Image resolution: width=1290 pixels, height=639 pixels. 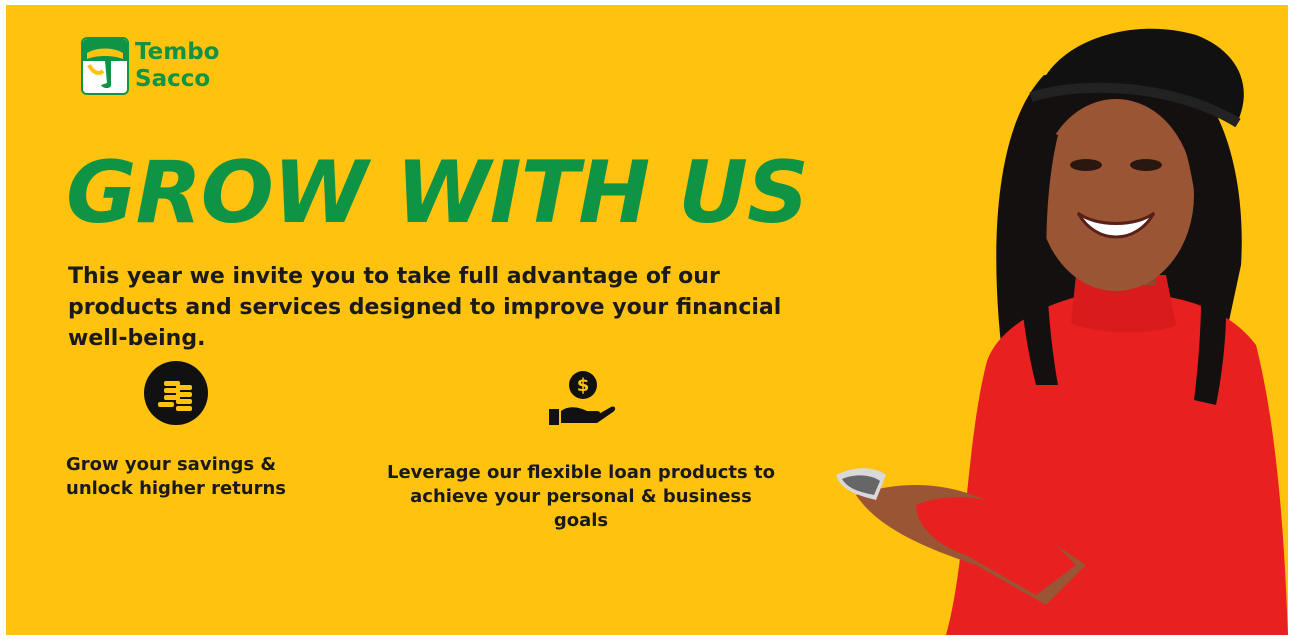 What do you see at coordinates (176, 395) in the screenshot?
I see `coins-icon` at bounding box center [176, 395].